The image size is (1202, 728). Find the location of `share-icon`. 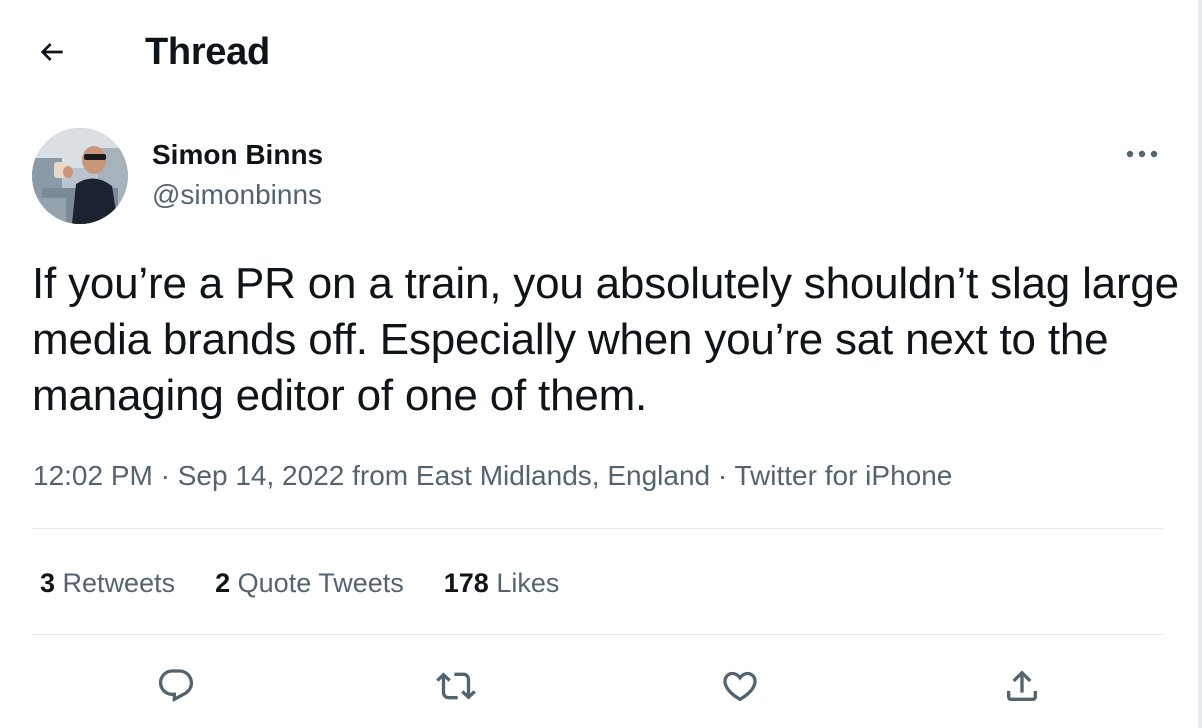

share-icon is located at coordinates (1022, 685).